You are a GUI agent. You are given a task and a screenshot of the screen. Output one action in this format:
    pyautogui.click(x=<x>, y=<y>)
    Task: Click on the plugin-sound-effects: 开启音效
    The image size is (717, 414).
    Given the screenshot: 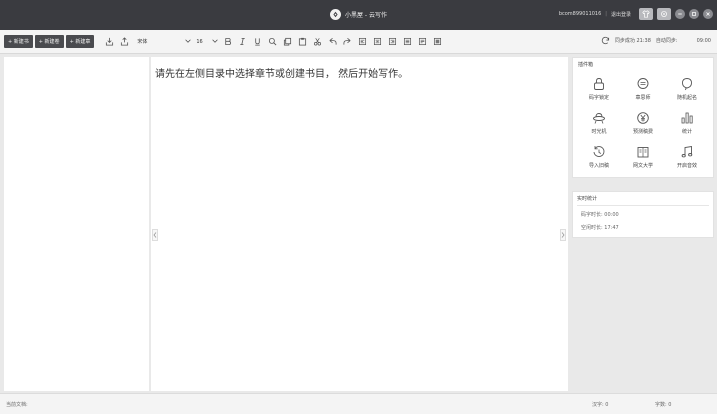 What is the action you would take?
    pyautogui.click(x=687, y=157)
    